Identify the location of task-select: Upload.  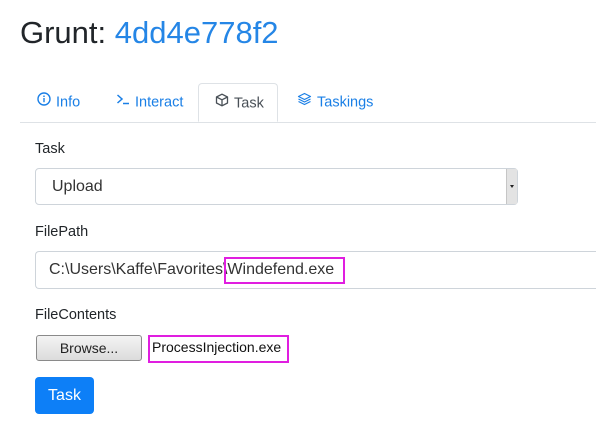
(276, 186).